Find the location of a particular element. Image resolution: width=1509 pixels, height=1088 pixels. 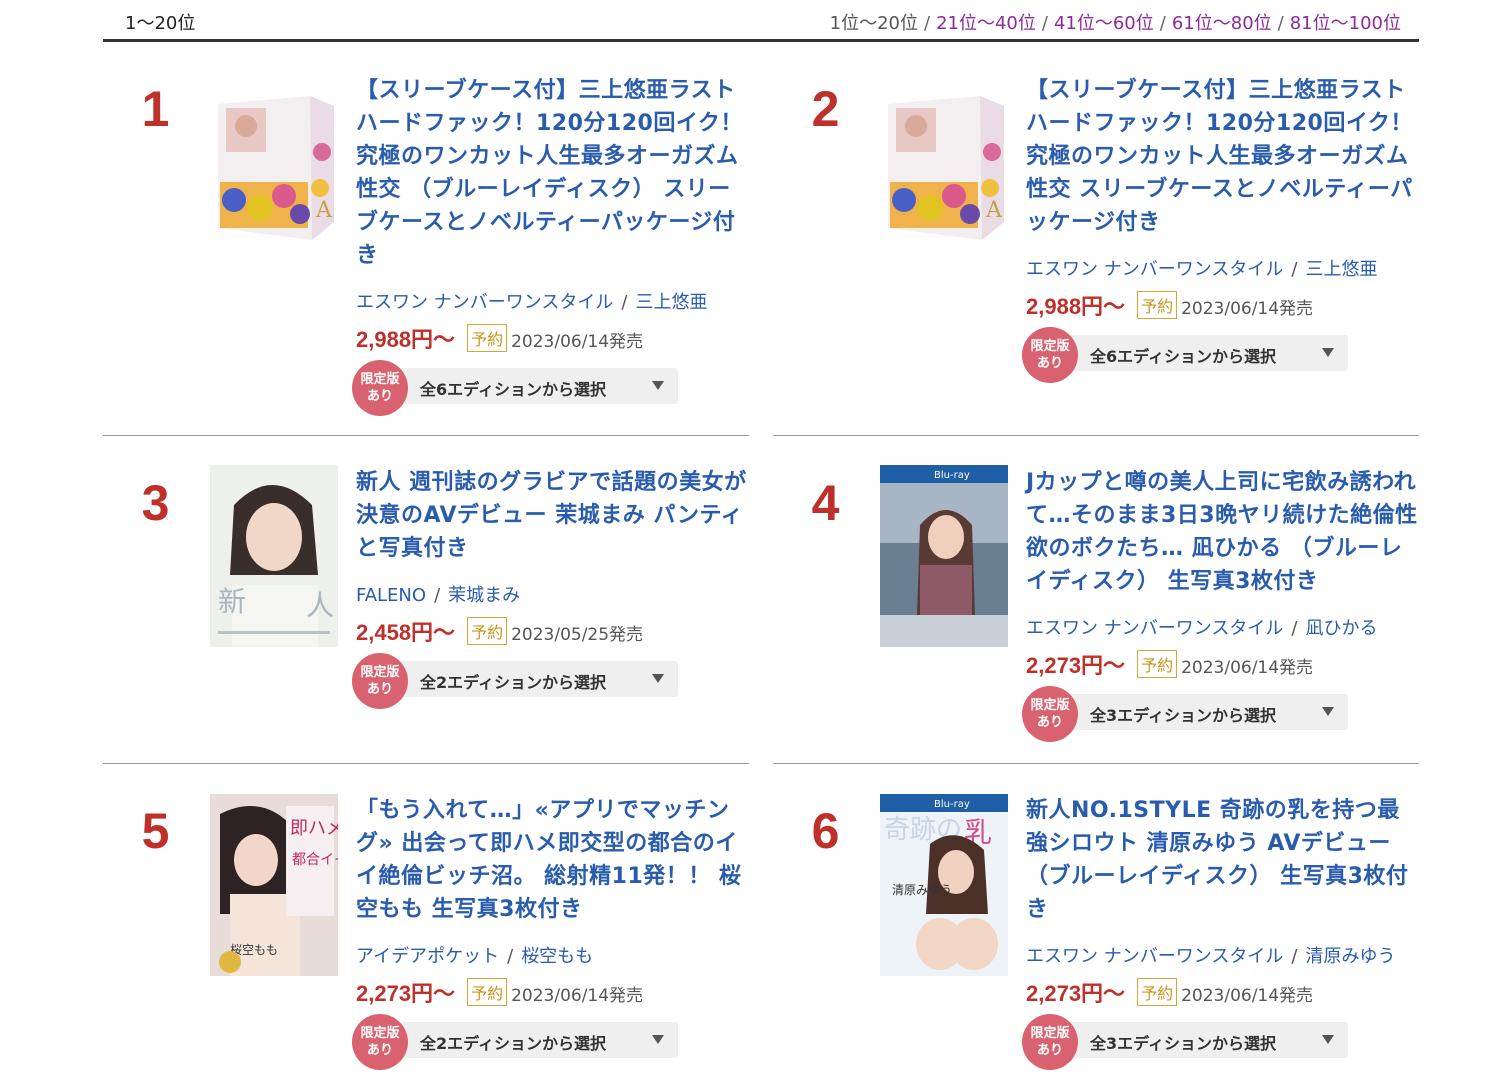

actress-link: 桜空もも is located at coordinates (557, 956).